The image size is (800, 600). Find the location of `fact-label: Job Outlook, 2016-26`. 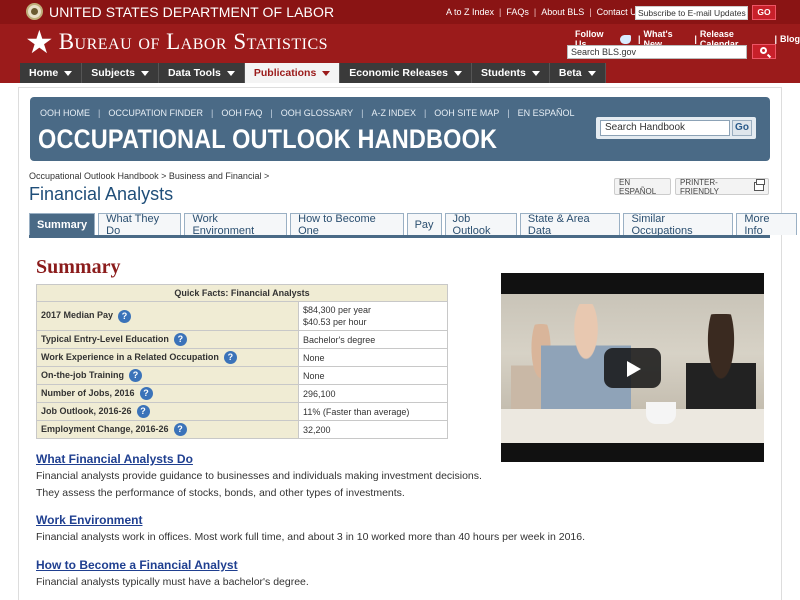

fact-label: Job Outlook, 2016-26 is located at coordinates (86, 410).